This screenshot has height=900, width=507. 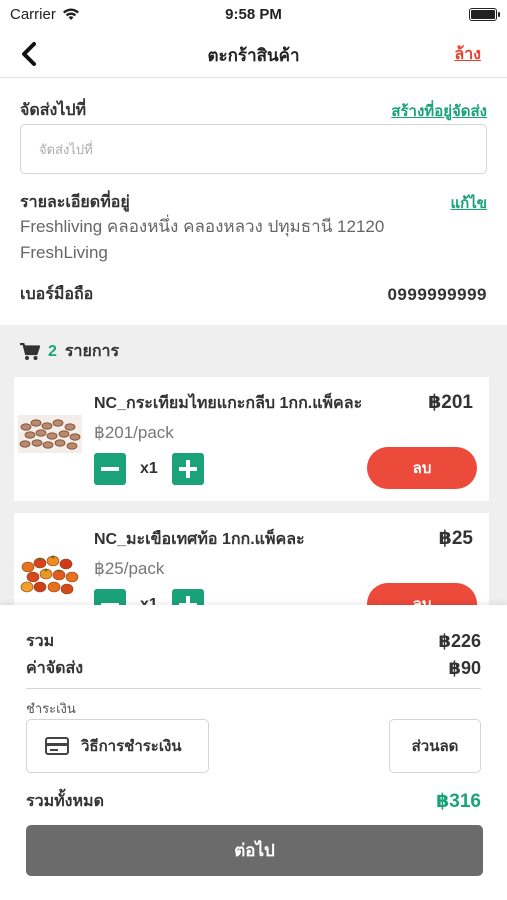 What do you see at coordinates (64, 252) in the screenshot?
I see `address-line-2: FreshLiving` at bounding box center [64, 252].